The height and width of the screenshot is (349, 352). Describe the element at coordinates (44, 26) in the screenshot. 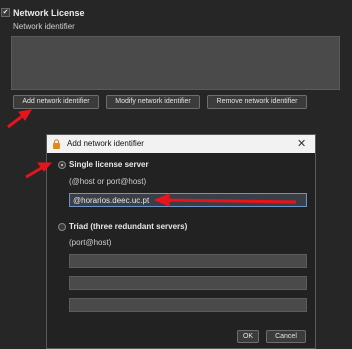

I see `network-identifier-label: Network identifier` at that location.